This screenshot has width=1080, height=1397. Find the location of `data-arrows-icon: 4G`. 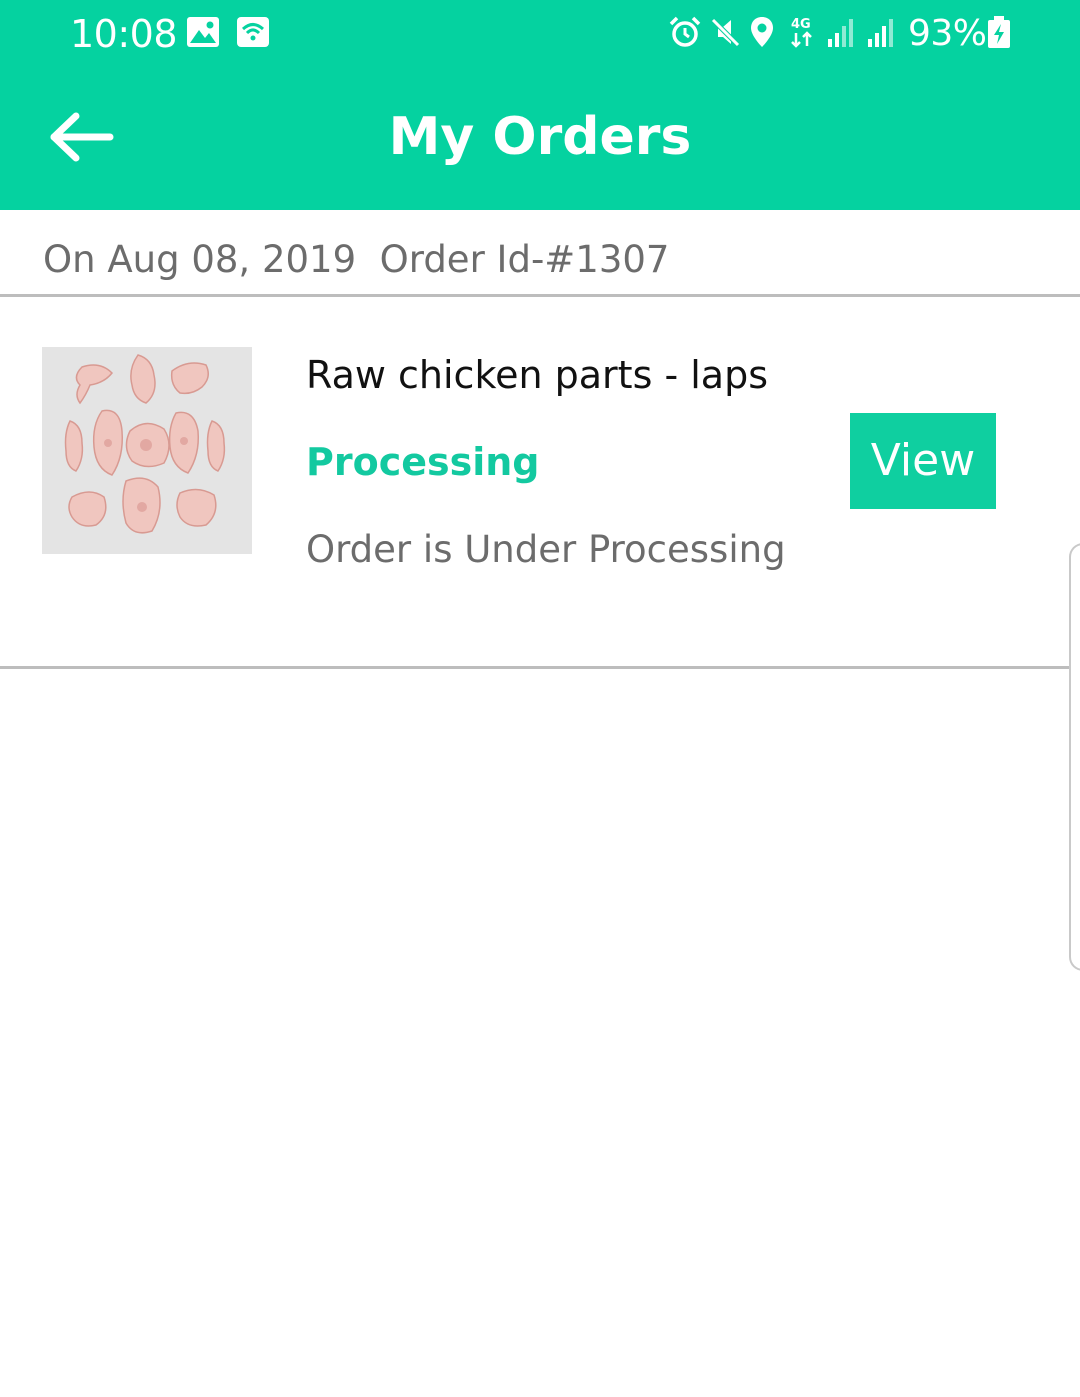

data-arrows-icon: 4G is located at coordinates (801, 32).